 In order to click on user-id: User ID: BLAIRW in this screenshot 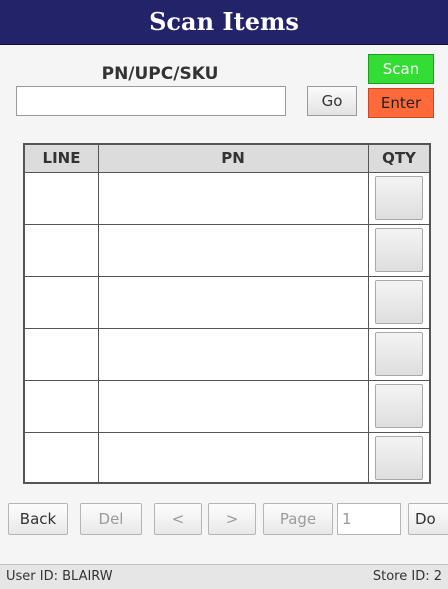, I will do `click(59, 576)`.